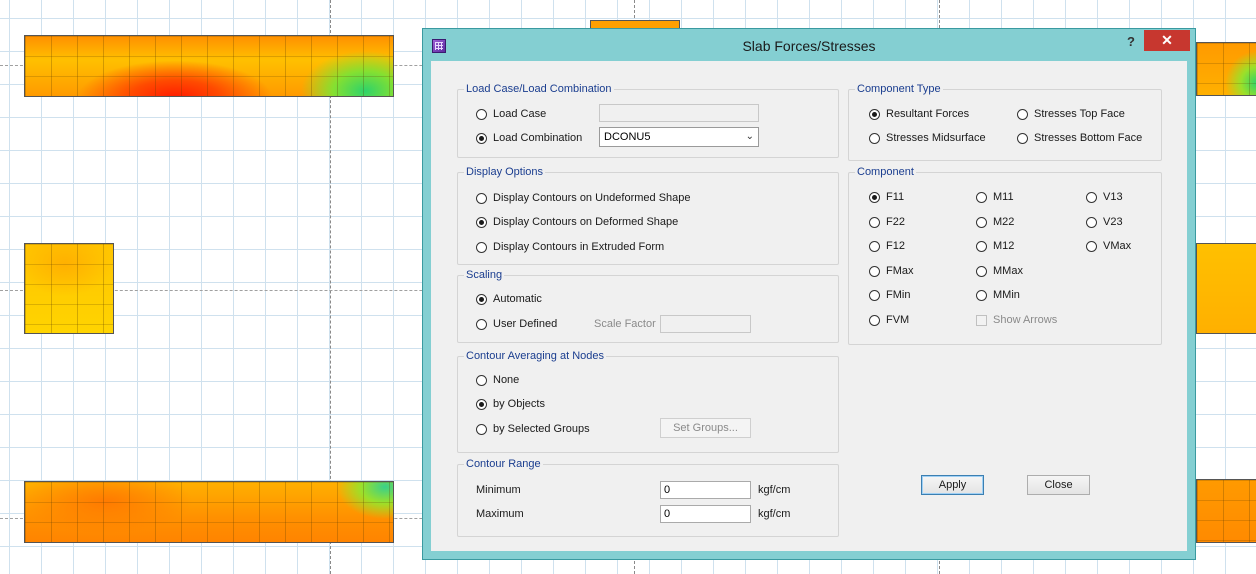 The width and height of the screenshot is (1256, 574). I want to click on averaging-none-radio: None, so click(497, 380).